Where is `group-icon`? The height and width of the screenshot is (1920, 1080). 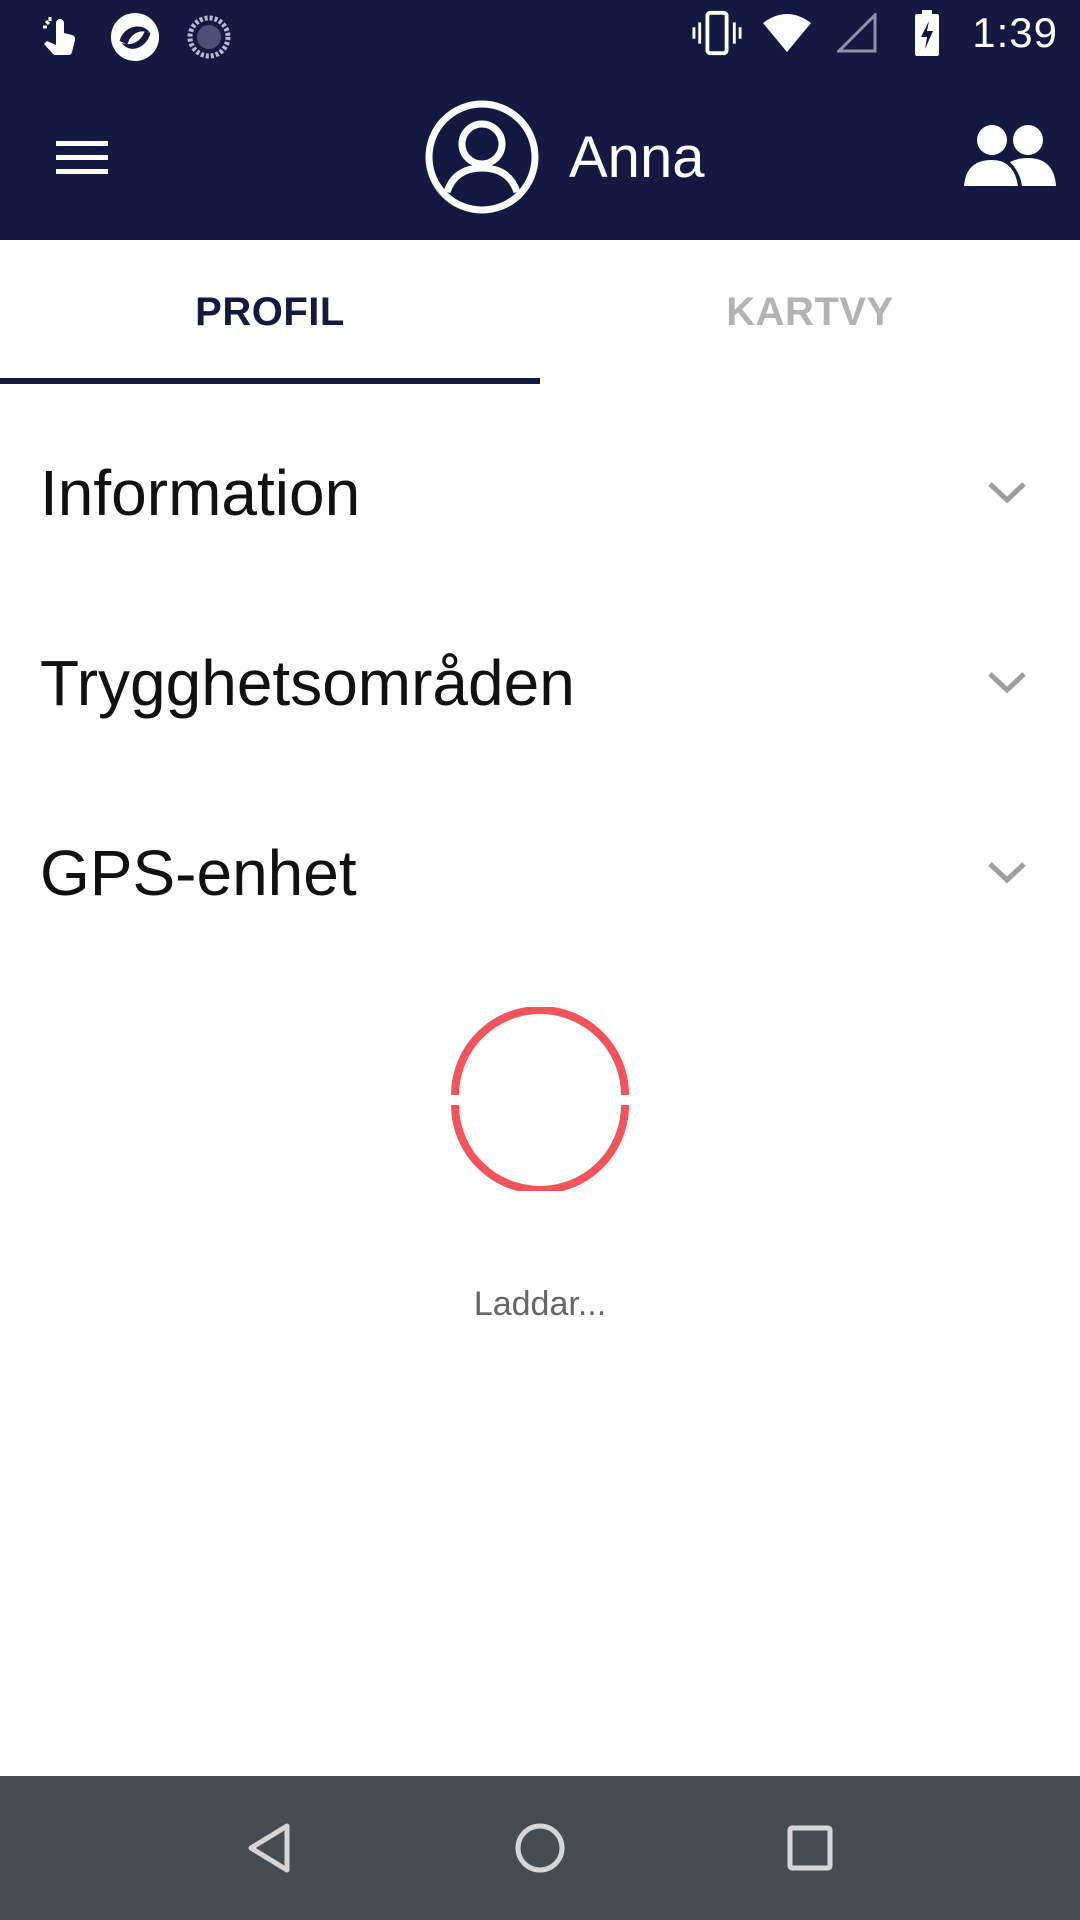 group-icon is located at coordinates (1010, 155).